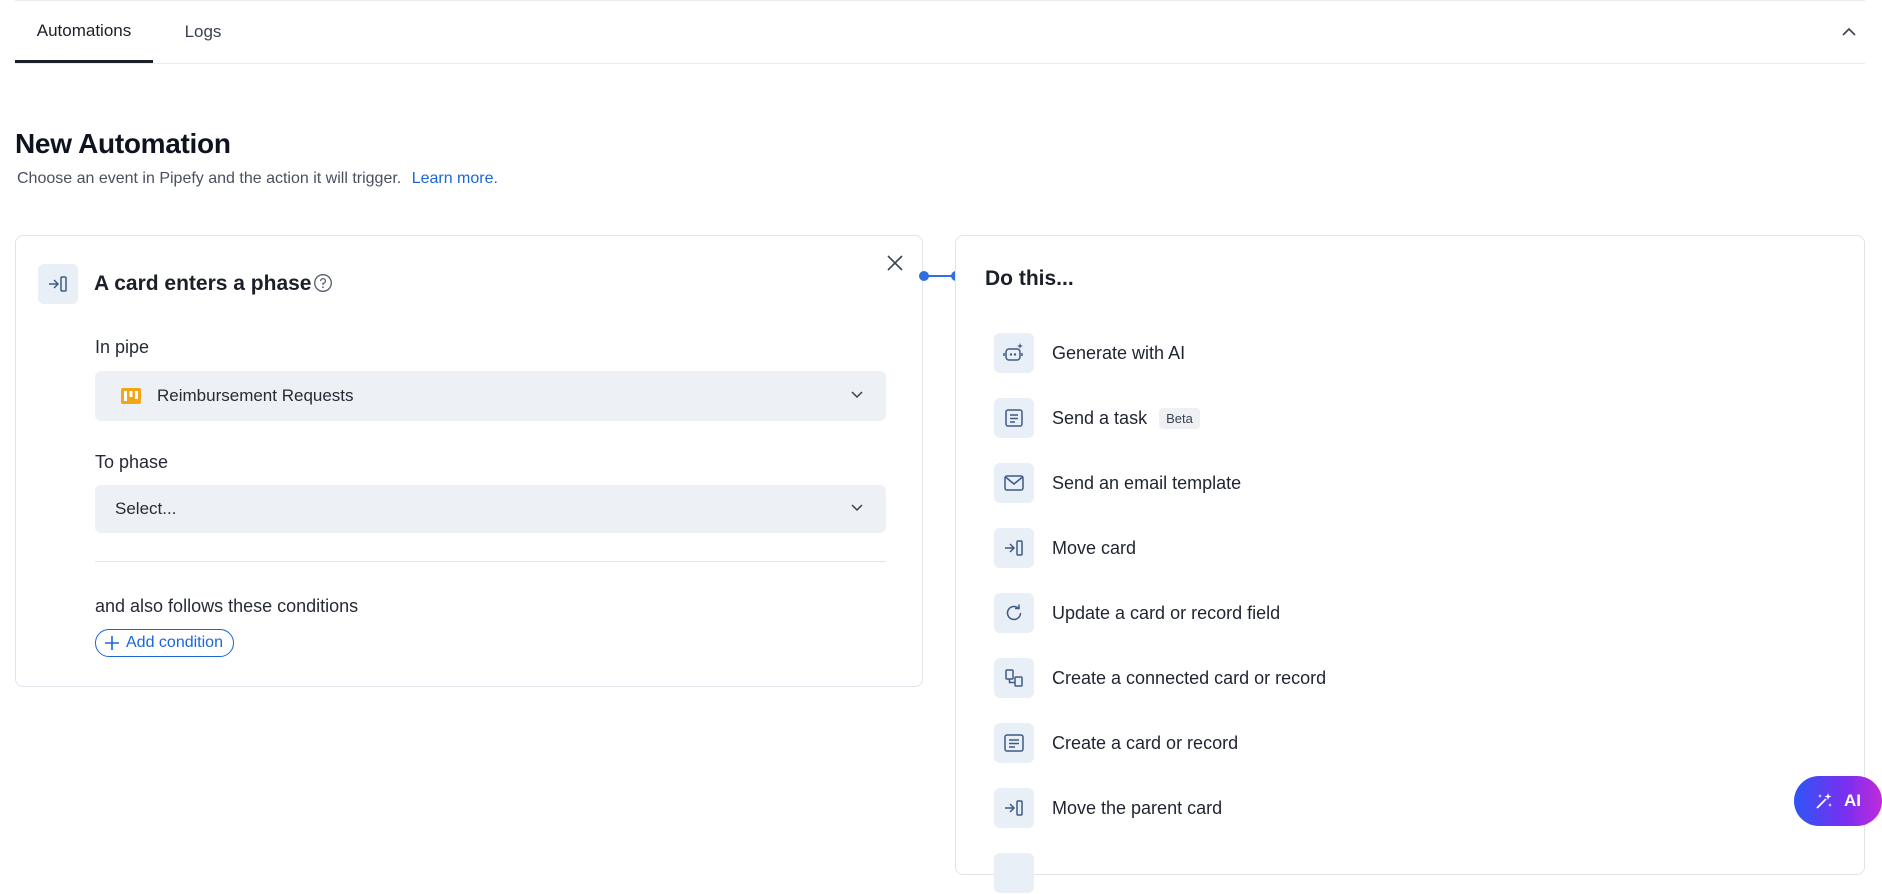 The image size is (1882, 894). I want to click on action-create-connected-card: Create a connected card or record, so click(1160, 678).